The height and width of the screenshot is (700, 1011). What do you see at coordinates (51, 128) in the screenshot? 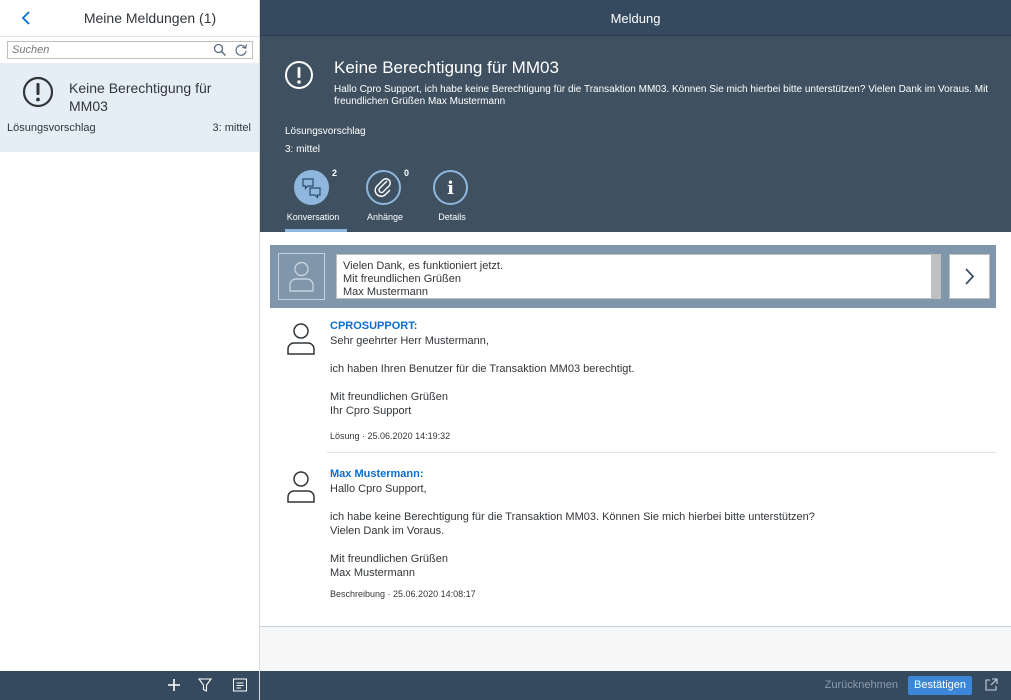
I see `list-item-status: Lösungsvorschlag` at bounding box center [51, 128].